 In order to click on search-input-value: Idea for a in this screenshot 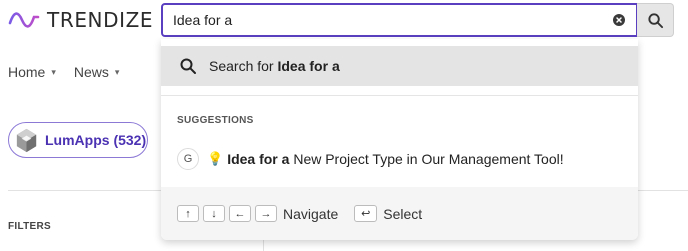, I will do `click(203, 20)`.